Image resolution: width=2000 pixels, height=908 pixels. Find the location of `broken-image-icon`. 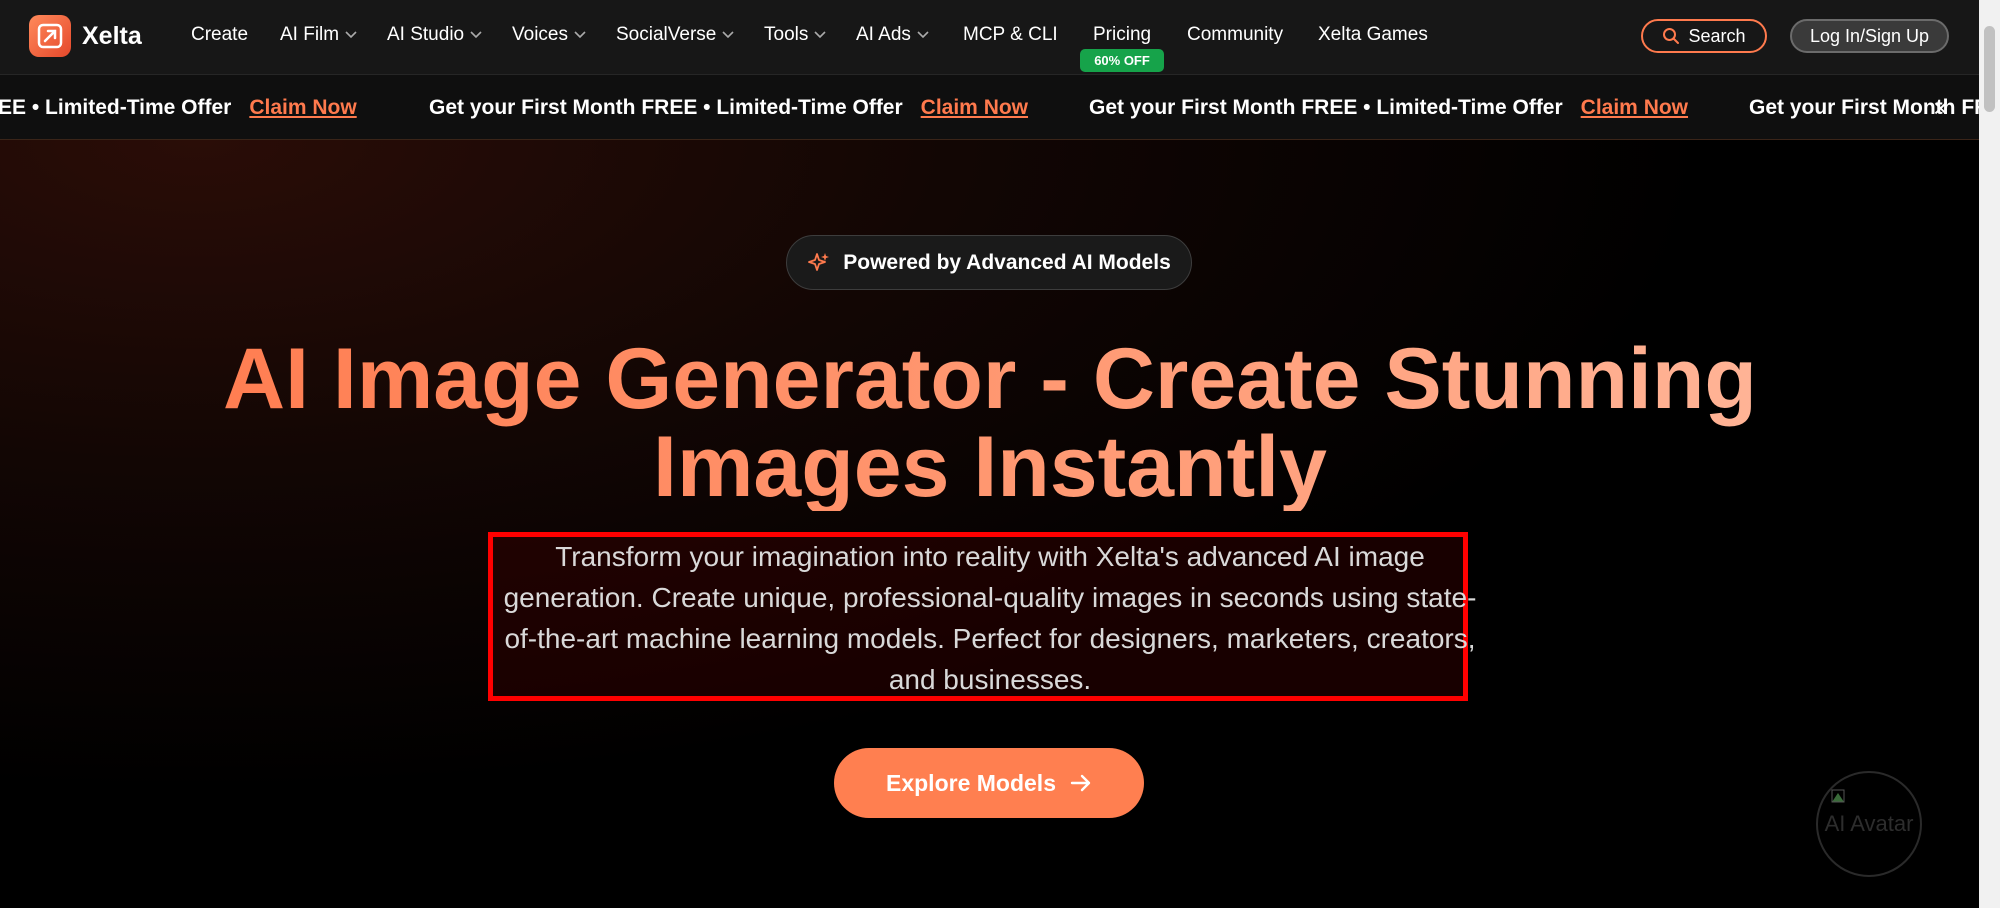

broken-image-icon is located at coordinates (1838, 793).